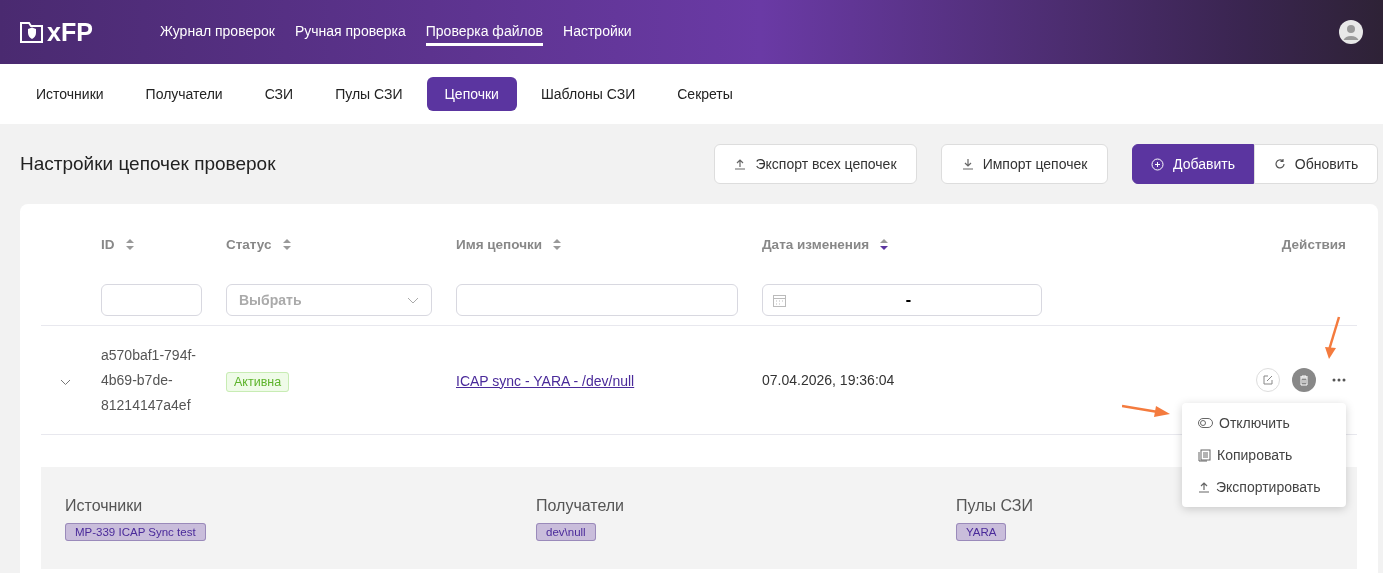 The height and width of the screenshot is (573, 1383). I want to click on trash-icon, so click(1304, 380).